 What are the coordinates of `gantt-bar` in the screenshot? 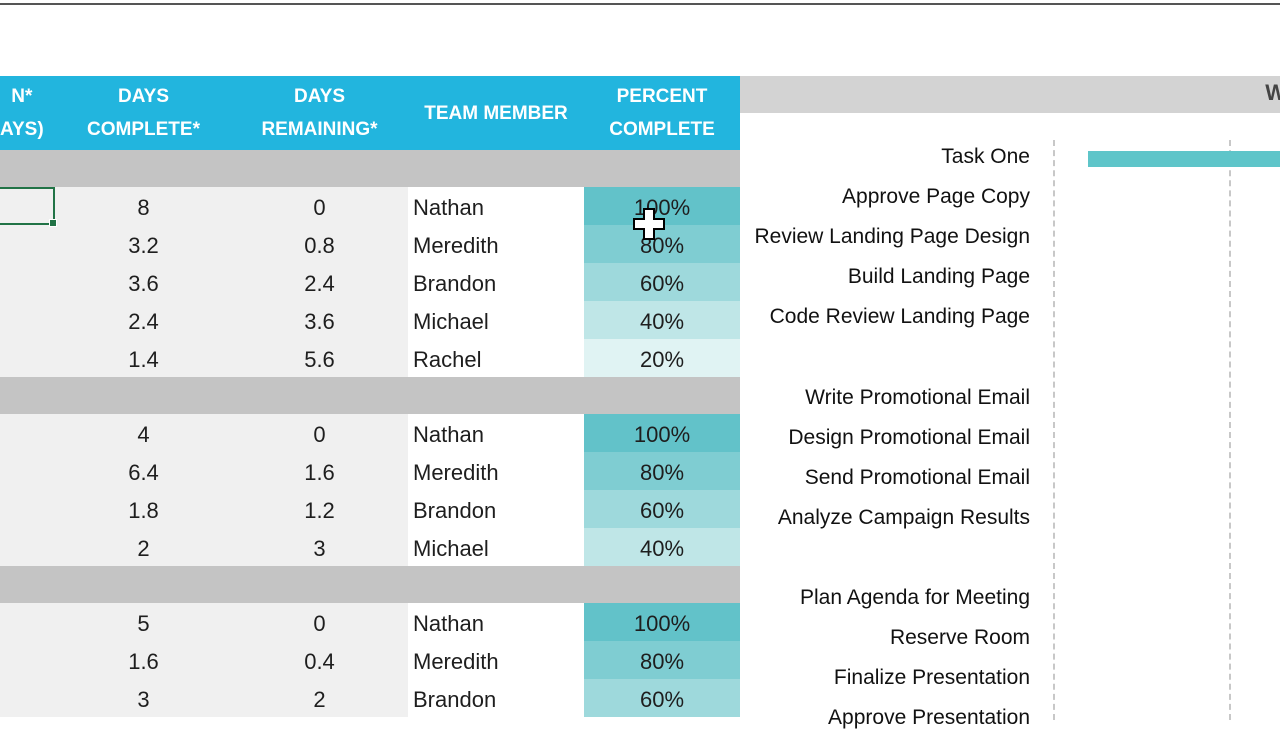 It's located at (1184, 159).